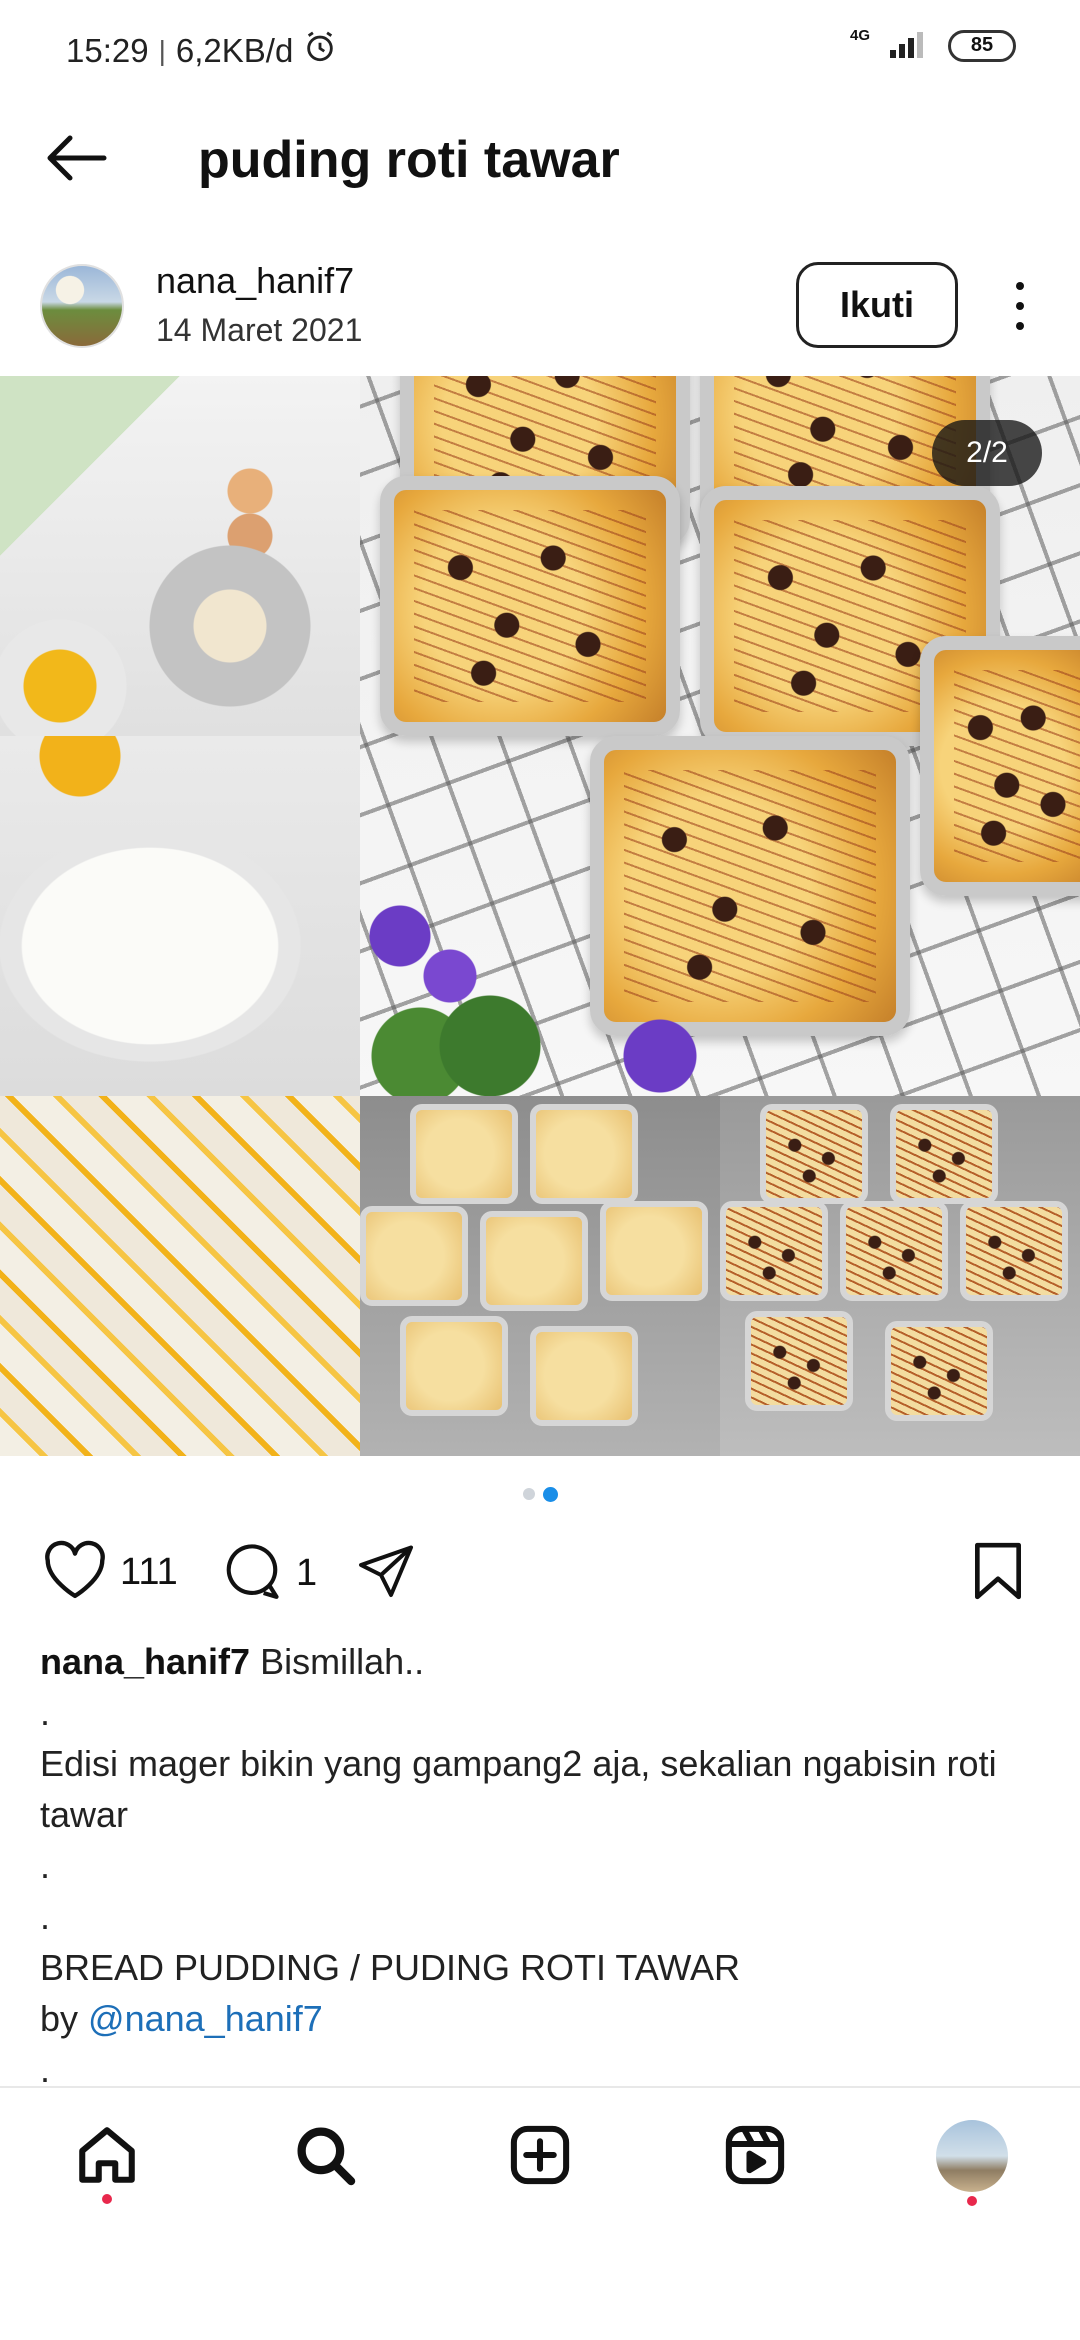 This screenshot has width=1080, height=2340. I want to click on page-title: puding roti tawar, so click(409, 160).